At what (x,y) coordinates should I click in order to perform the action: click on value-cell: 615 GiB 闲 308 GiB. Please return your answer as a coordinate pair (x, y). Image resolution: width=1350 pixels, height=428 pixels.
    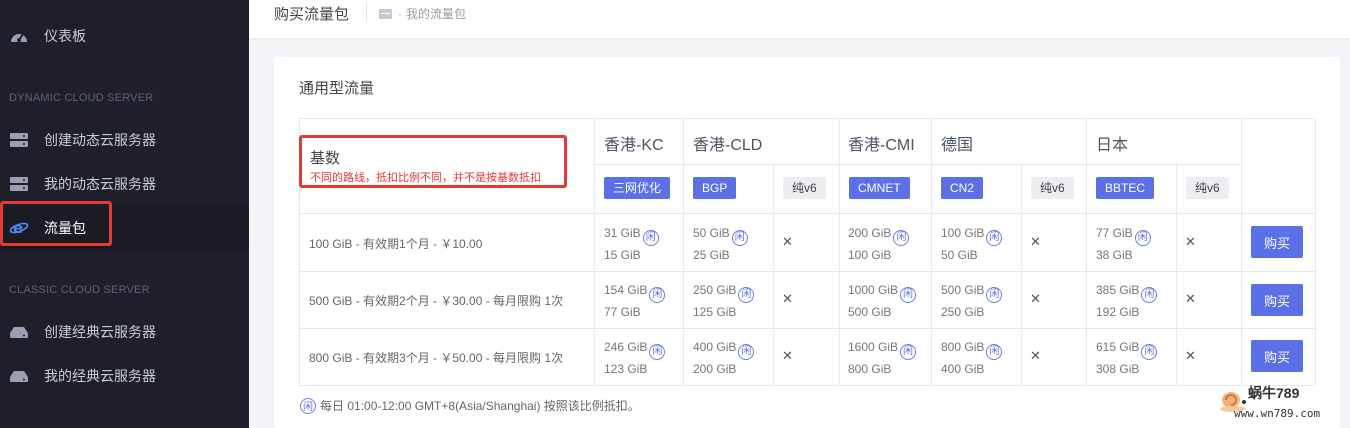
    Looking at the image, I should click on (1127, 358).